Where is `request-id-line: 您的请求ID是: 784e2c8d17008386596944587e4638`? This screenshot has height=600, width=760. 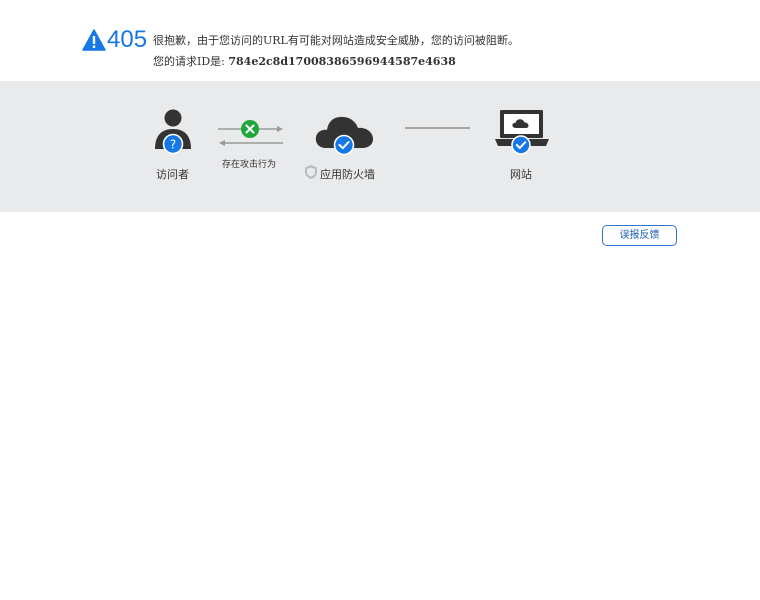 request-id-line: 您的请求ID是: 784e2c8d17008386596944587e4638 is located at coordinates (304, 61).